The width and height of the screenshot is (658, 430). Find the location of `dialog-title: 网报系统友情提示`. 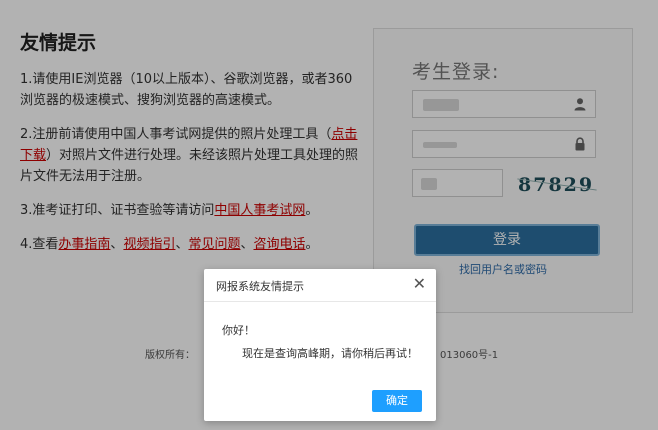

dialog-title: 网报系统友情提示 is located at coordinates (260, 286).